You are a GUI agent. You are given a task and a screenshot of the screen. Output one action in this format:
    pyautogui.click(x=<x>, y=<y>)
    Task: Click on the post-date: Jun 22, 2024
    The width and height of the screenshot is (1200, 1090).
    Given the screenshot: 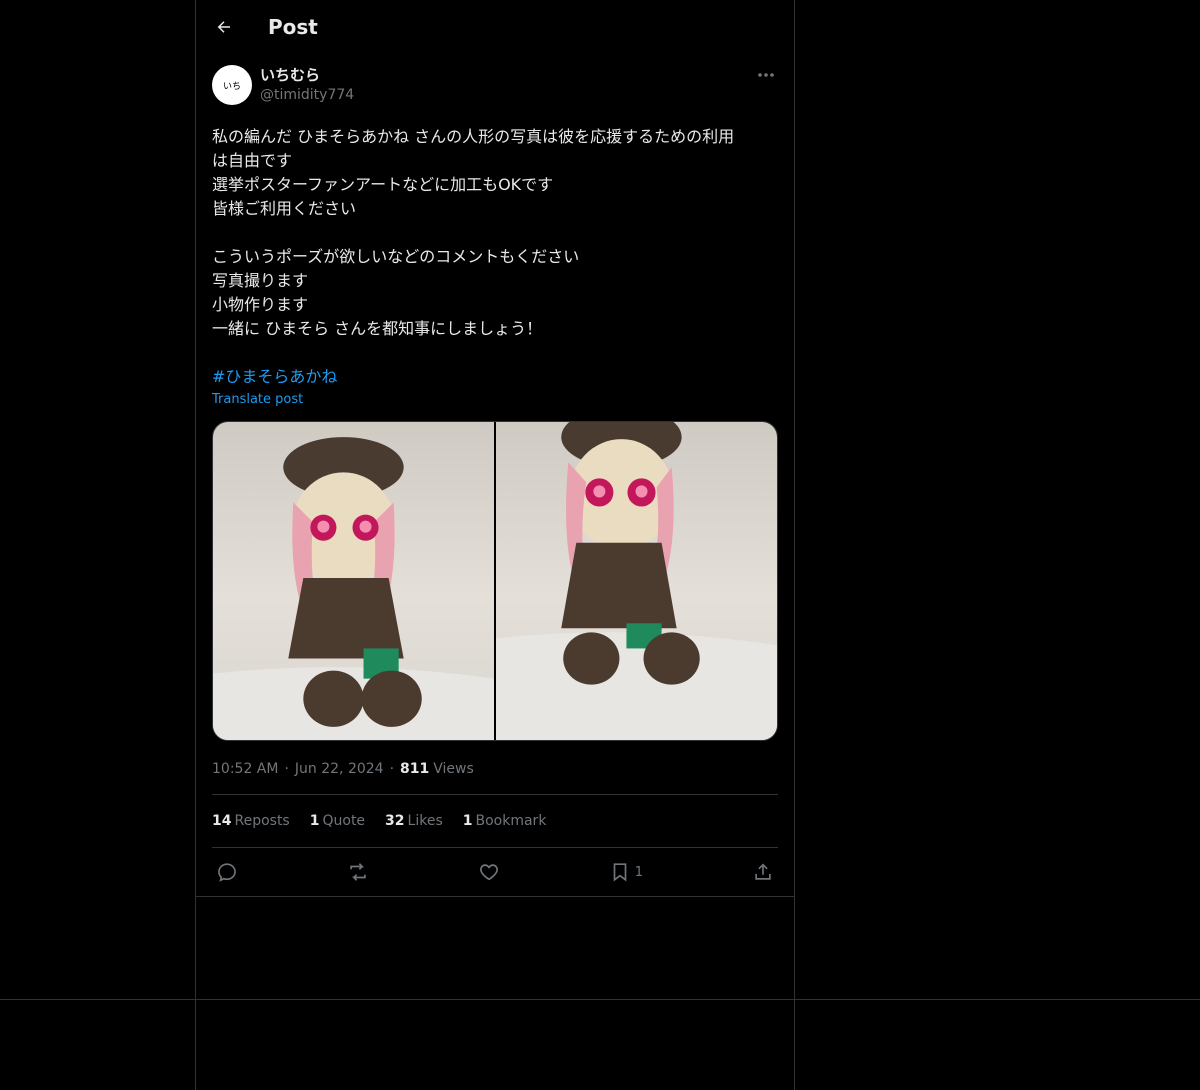 What is the action you would take?
    pyautogui.click(x=339, y=769)
    